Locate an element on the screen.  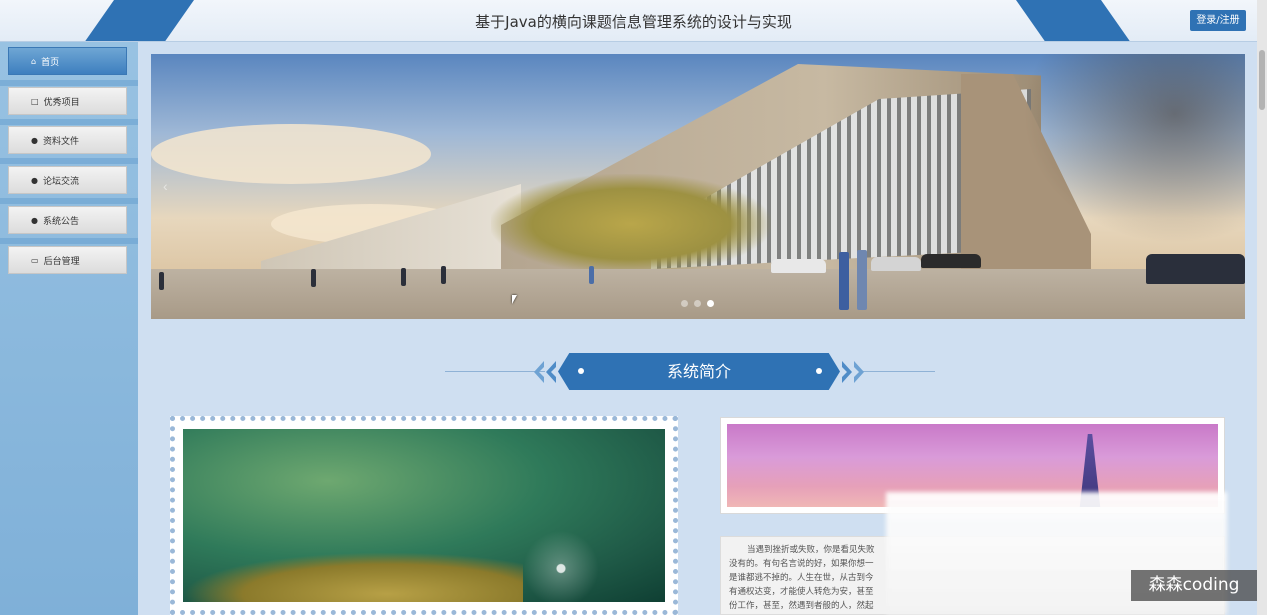
intro-photo is located at coordinates (424, 515).